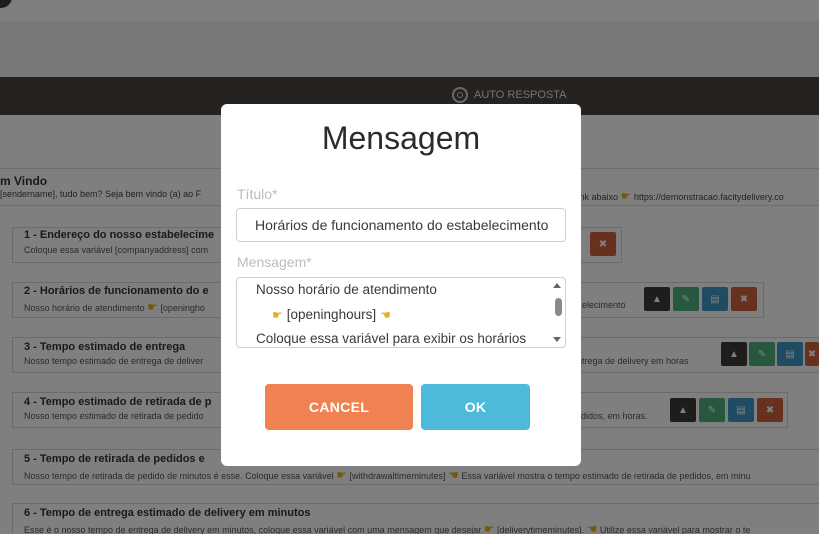  I want to click on ok-button: OK, so click(475, 407).